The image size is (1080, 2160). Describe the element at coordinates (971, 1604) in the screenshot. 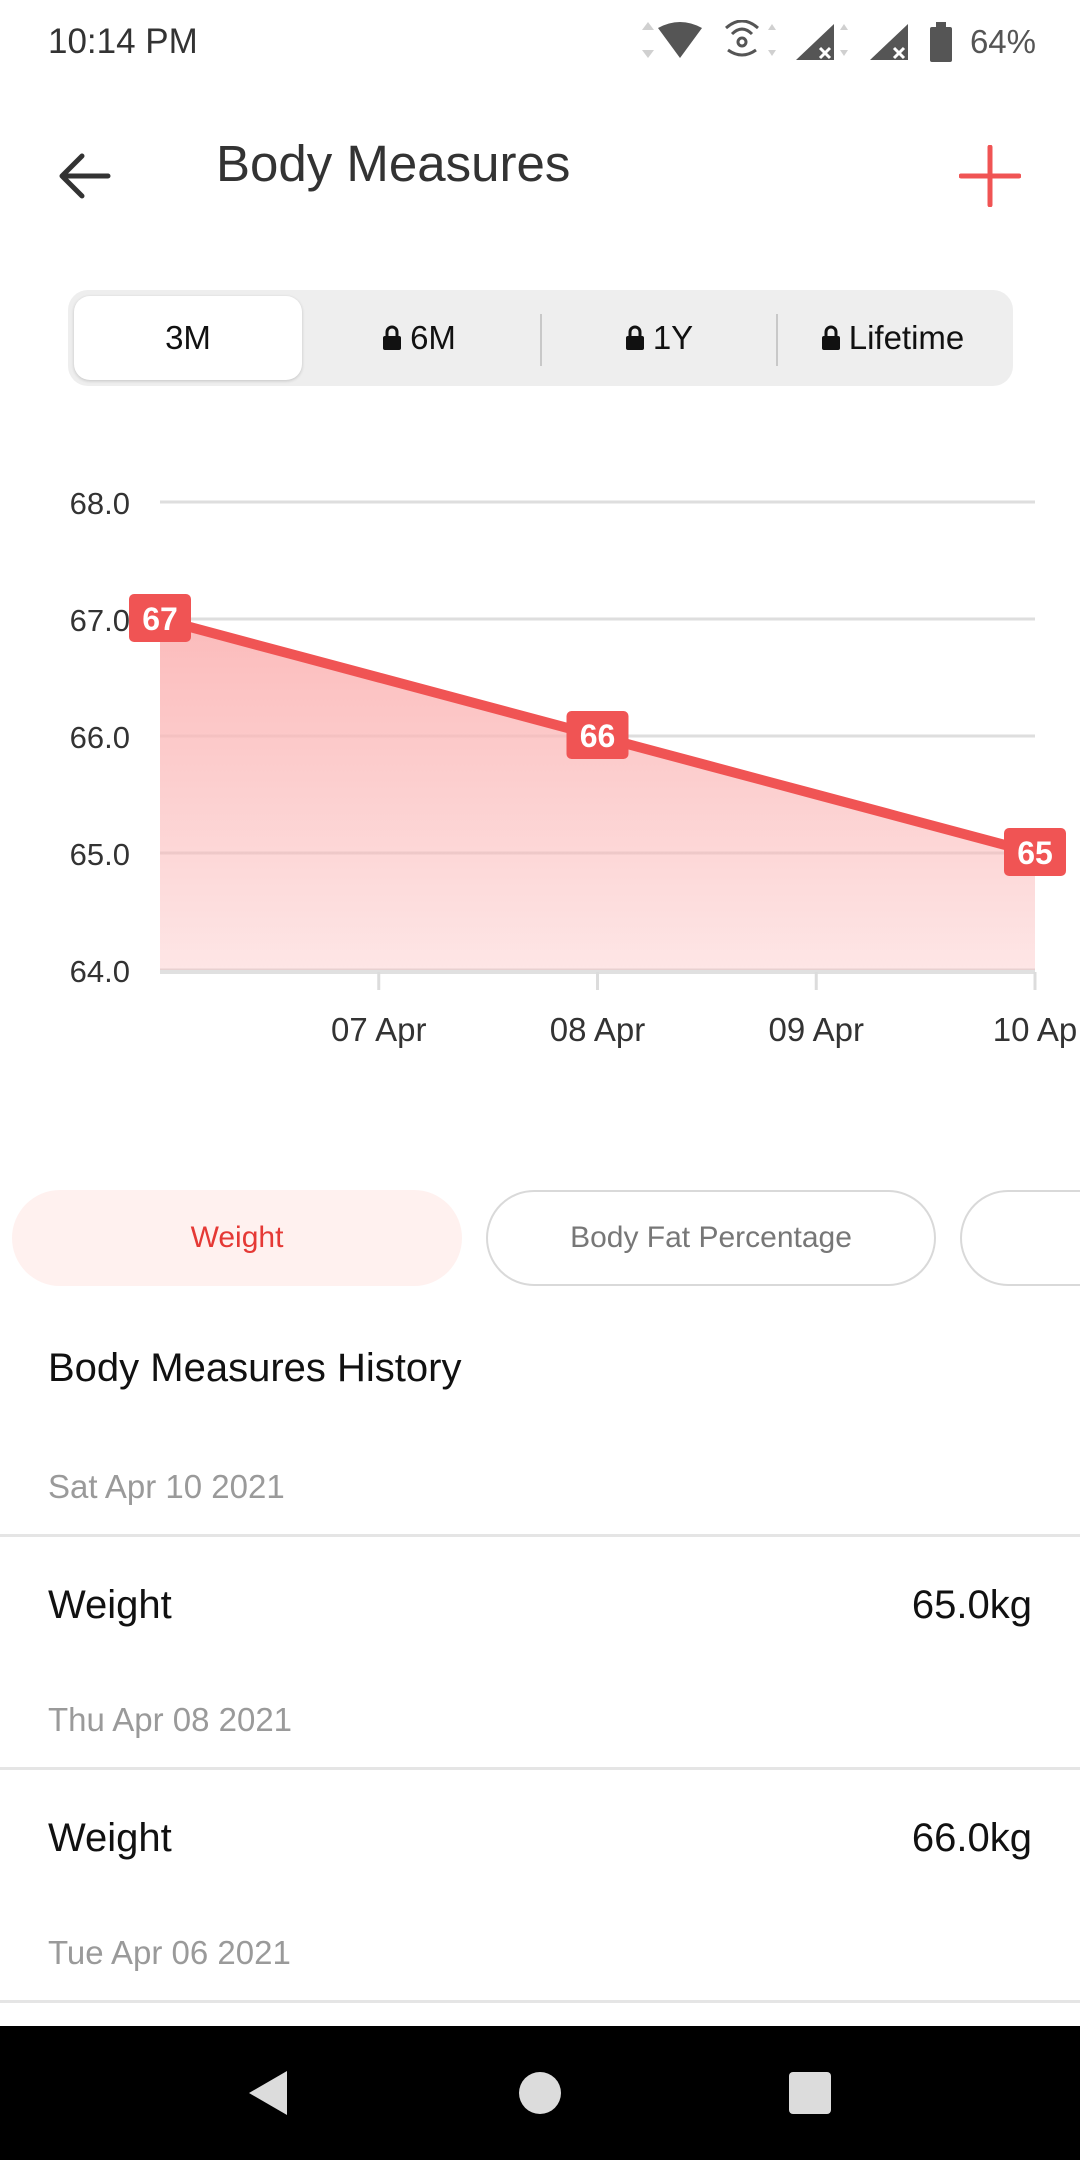

I see `entry-value: 65.0kg` at that location.